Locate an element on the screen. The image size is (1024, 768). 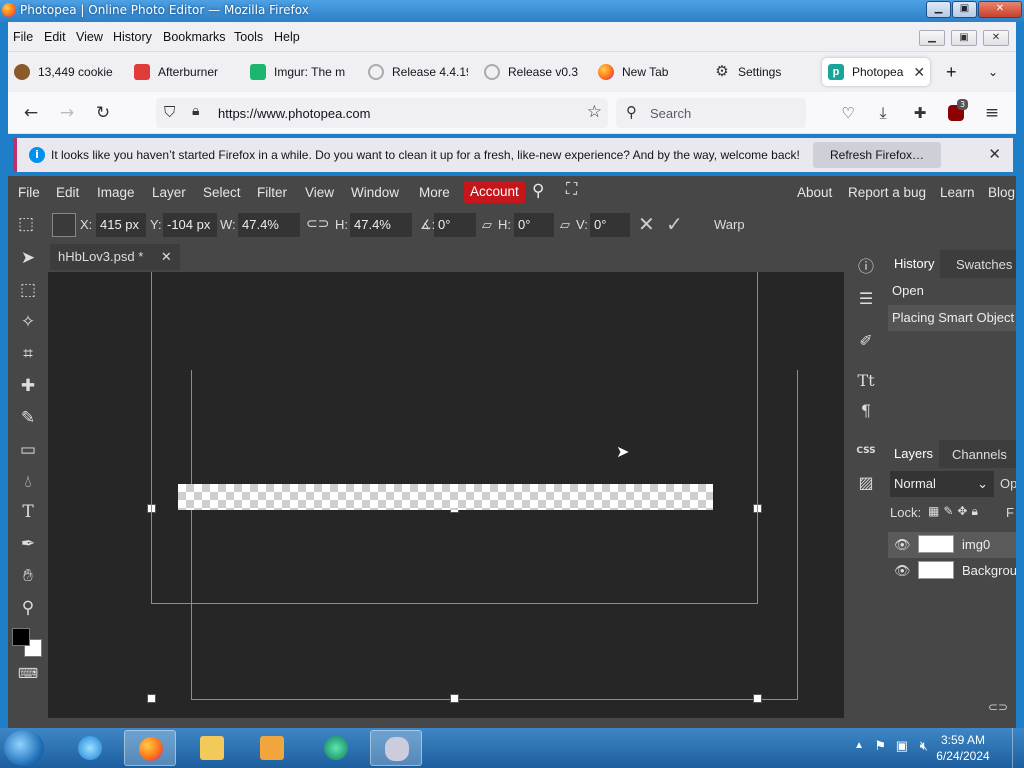
hamburger-menu-icon: ≡ is located at coordinates (992, 113).